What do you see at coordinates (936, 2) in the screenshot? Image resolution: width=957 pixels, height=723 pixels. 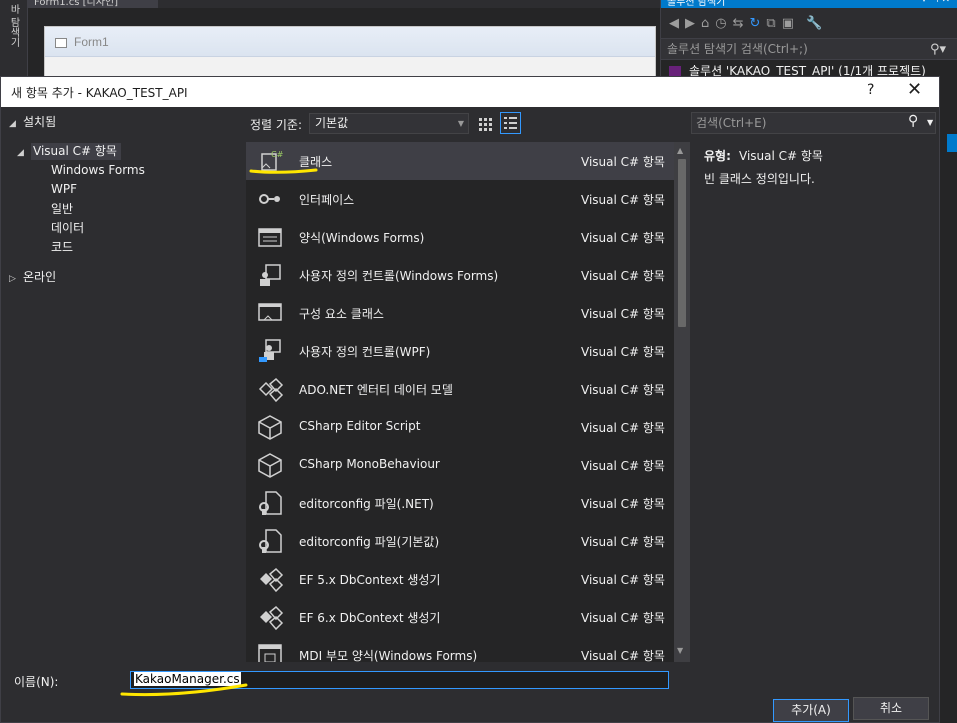 I see `pin-icon: ▾ ⊣ ✕` at bounding box center [936, 2].